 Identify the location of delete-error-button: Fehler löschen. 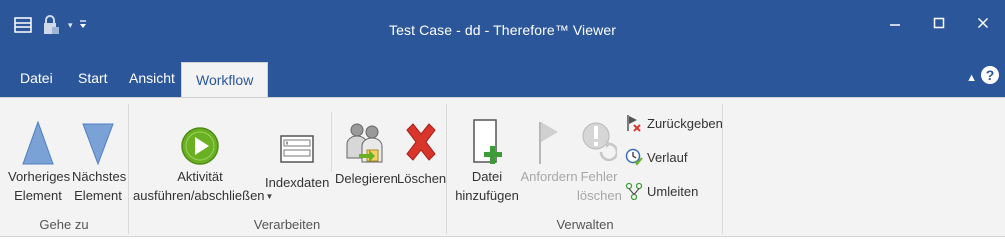
(599, 155).